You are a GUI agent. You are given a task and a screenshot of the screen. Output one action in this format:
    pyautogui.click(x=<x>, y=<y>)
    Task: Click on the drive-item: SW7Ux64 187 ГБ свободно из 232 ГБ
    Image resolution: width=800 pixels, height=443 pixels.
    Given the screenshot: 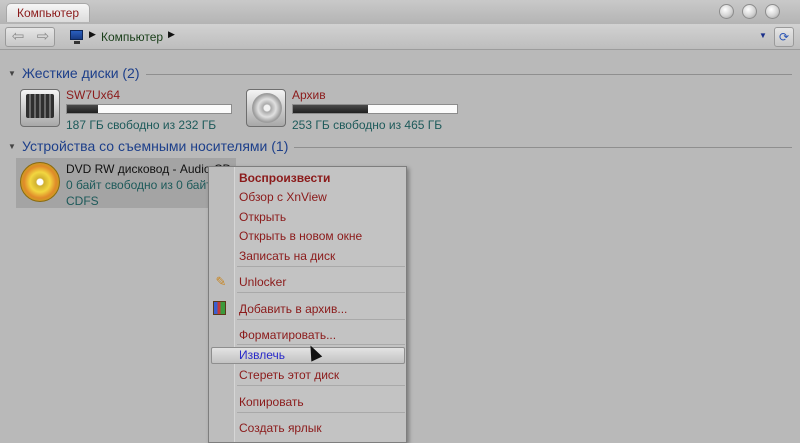 What is the action you would take?
    pyautogui.click(x=130, y=110)
    